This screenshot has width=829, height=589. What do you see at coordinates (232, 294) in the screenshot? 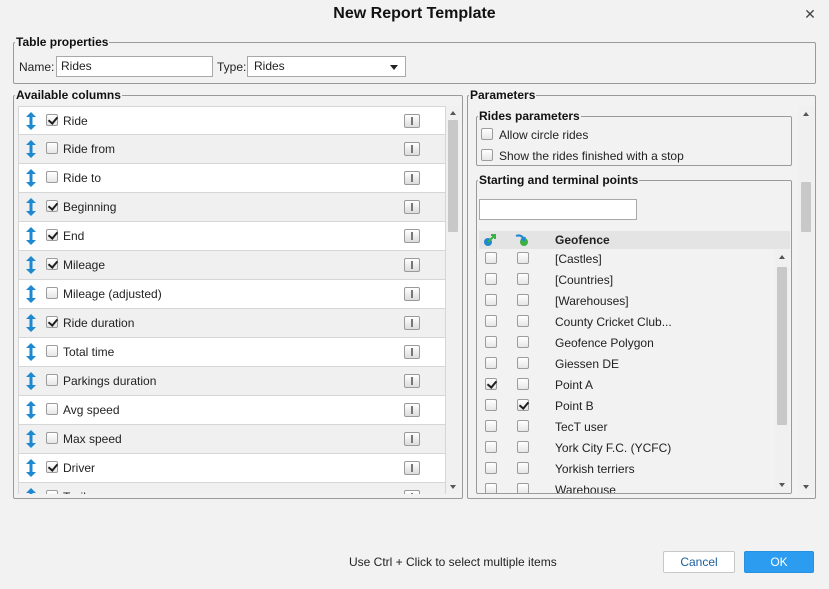
I see `column-row: Mileage (adjusted)` at bounding box center [232, 294].